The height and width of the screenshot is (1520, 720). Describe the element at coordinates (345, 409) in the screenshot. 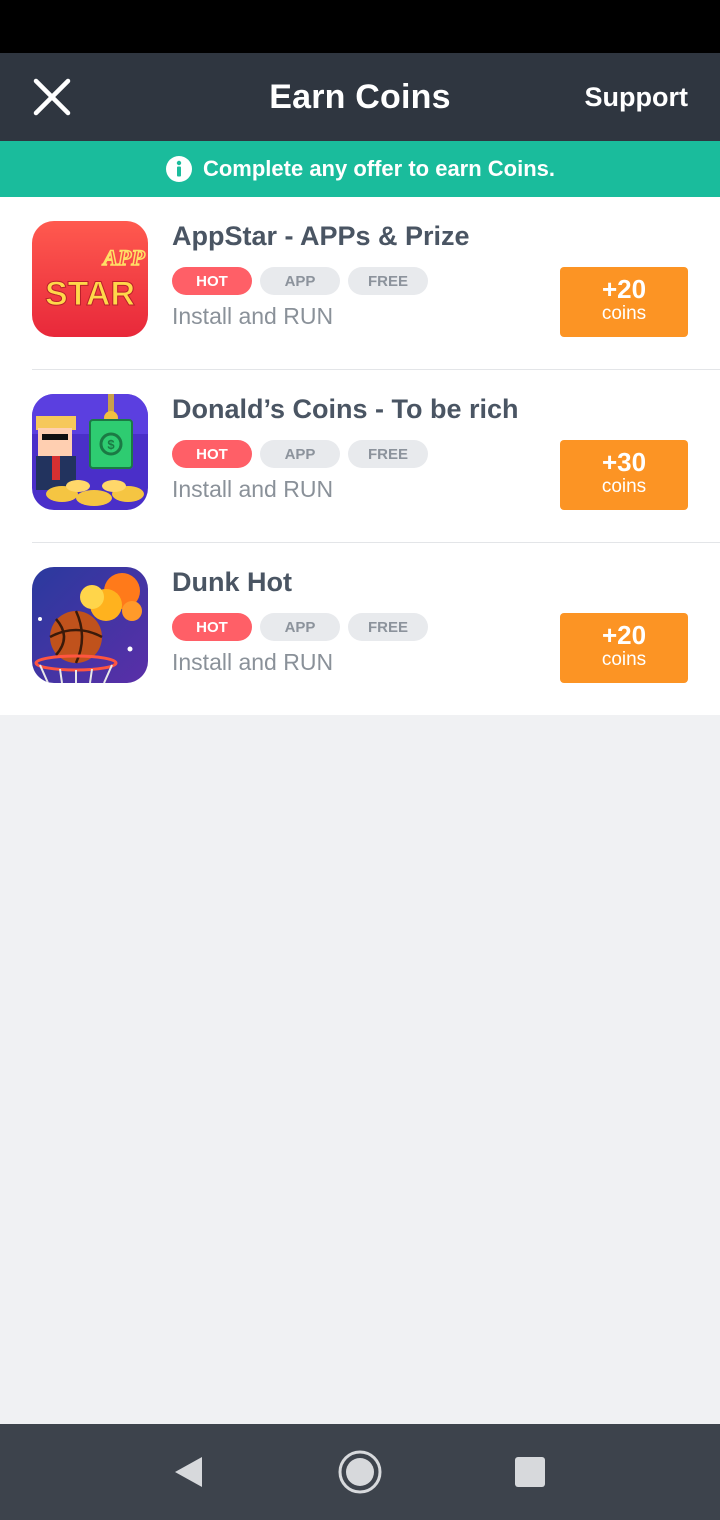

I see `offer-title: Donald’s Coins - To be rich` at that location.